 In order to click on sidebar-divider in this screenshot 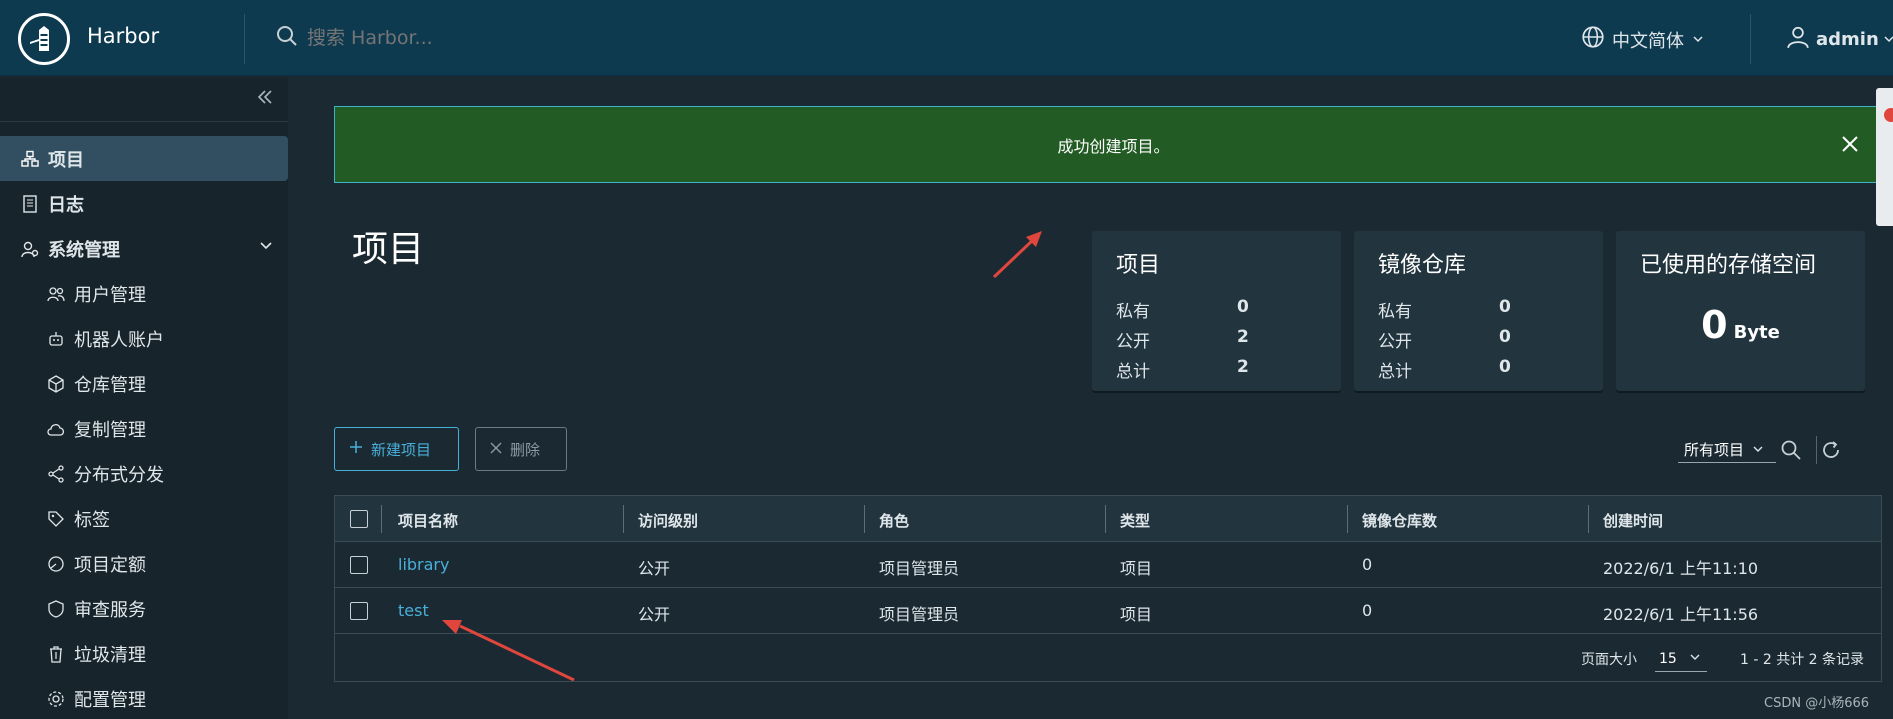, I will do `click(144, 121)`.